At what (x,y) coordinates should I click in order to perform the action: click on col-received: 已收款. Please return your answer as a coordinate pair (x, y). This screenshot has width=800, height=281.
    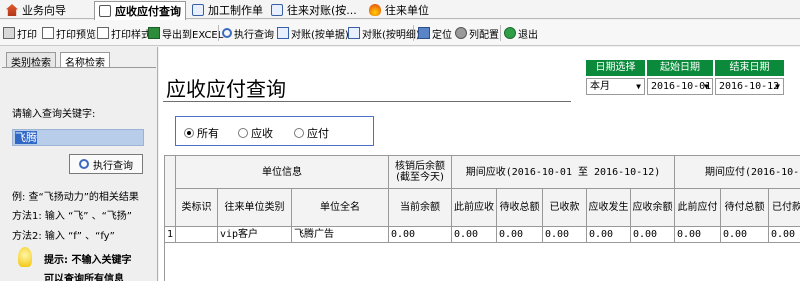
    Looking at the image, I should click on (565, 208).